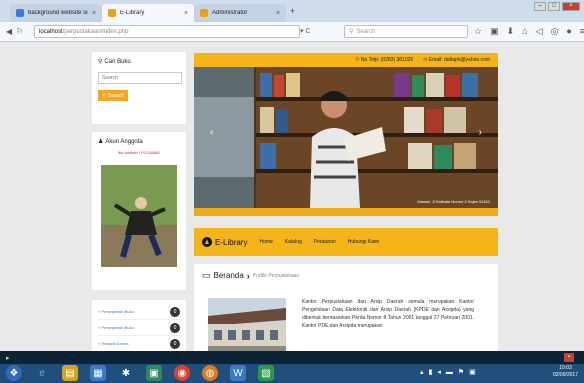 The image size is (584, 383). What do you see at coordinates (569, 357) in the screenshot?
I see `alert-icon: ▪` at bounding box center [569, 357].